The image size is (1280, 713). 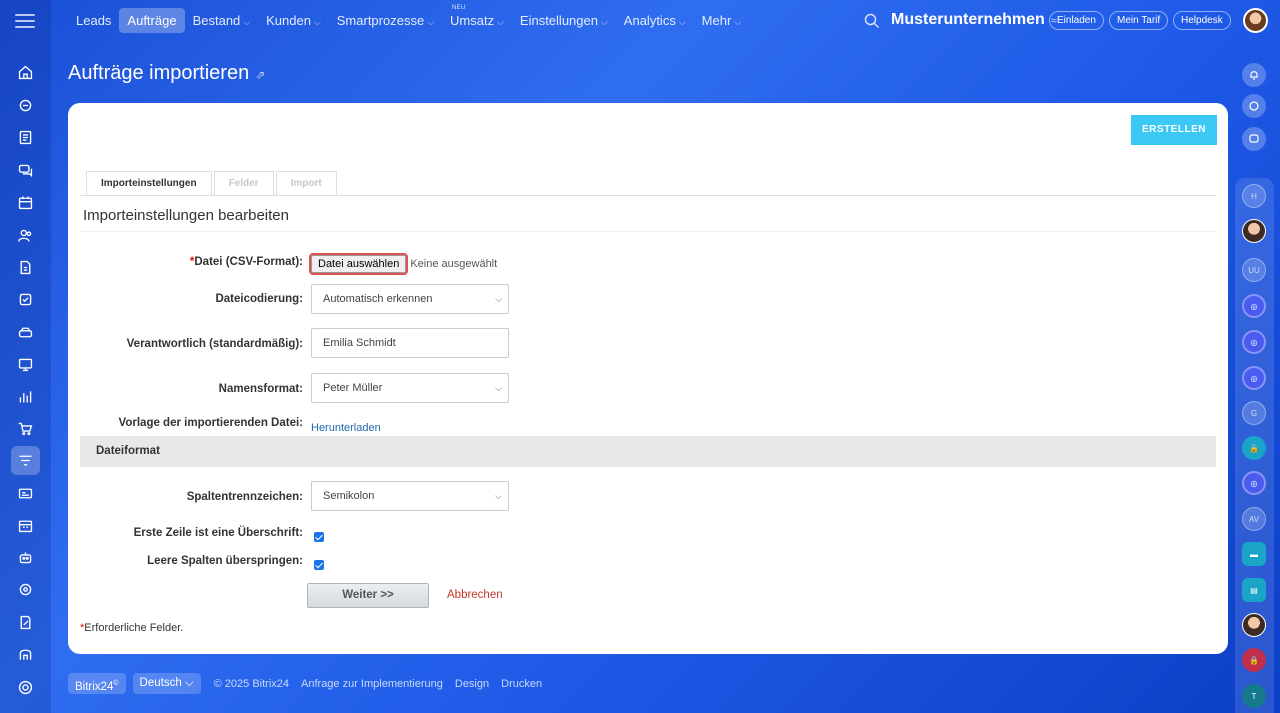 What do you see at coordinates (1254, 139) in the screenshot?
I see `search-chat-icon` at bounding box center [1254, 139].